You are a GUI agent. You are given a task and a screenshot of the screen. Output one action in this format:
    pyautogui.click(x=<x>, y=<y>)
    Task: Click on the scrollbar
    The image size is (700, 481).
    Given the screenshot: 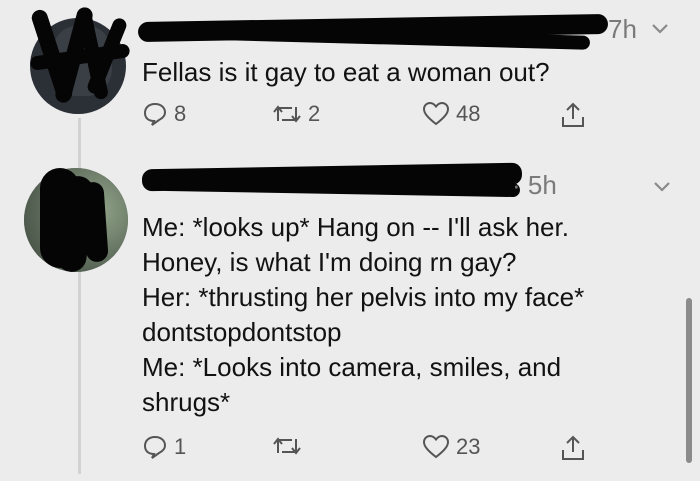 What is the action you would take?
    pyautogui.click(x=689, y=380)
    